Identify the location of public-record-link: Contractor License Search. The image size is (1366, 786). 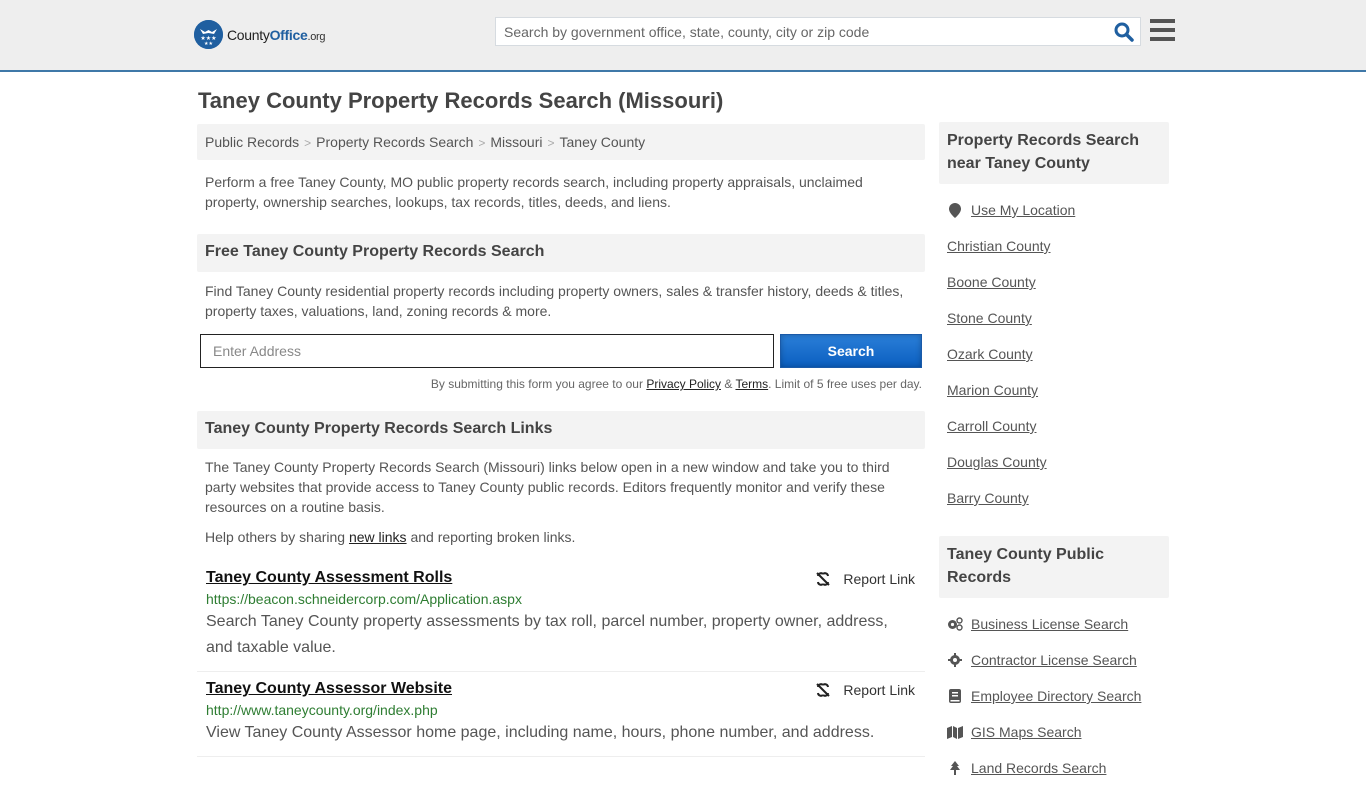
(1054, 660).